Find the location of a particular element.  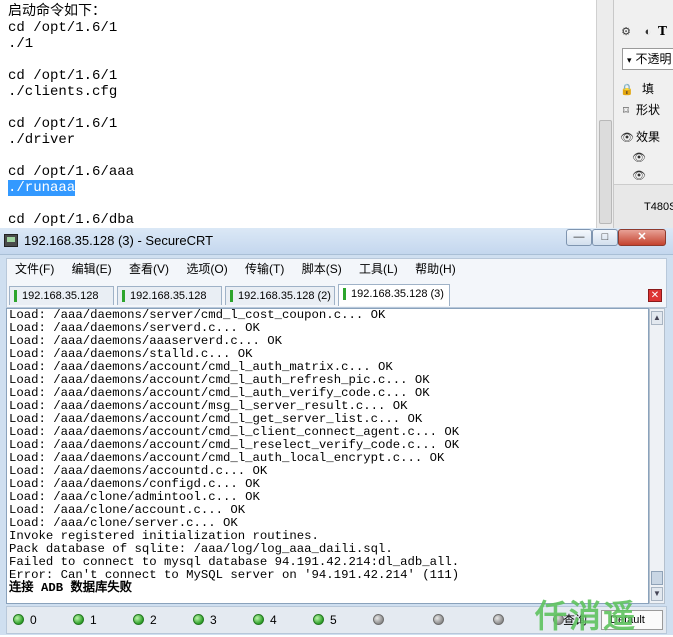

side-panel-effect-row: 👁 效果 is located at coordinates (643, 137).